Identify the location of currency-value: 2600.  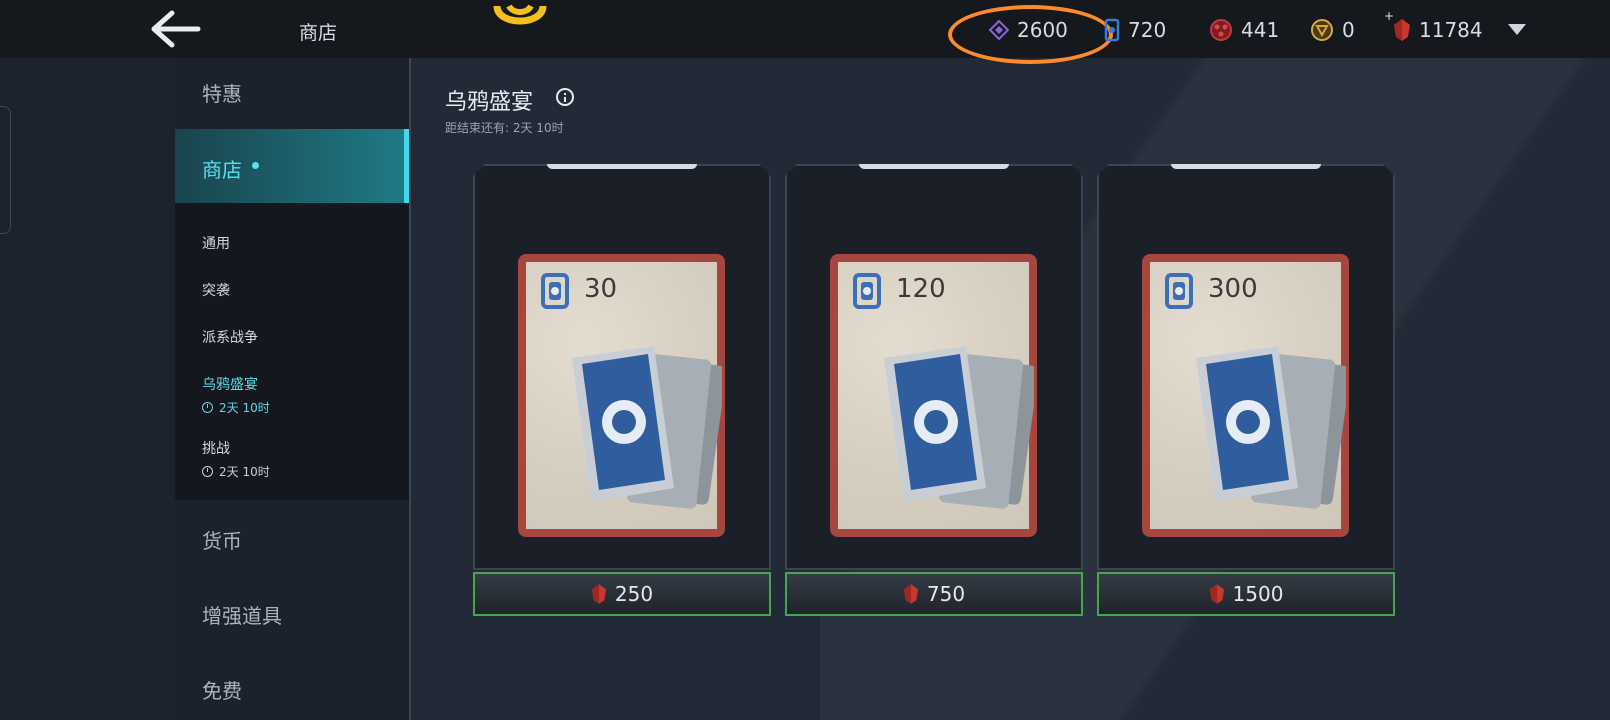
(1042, 30).